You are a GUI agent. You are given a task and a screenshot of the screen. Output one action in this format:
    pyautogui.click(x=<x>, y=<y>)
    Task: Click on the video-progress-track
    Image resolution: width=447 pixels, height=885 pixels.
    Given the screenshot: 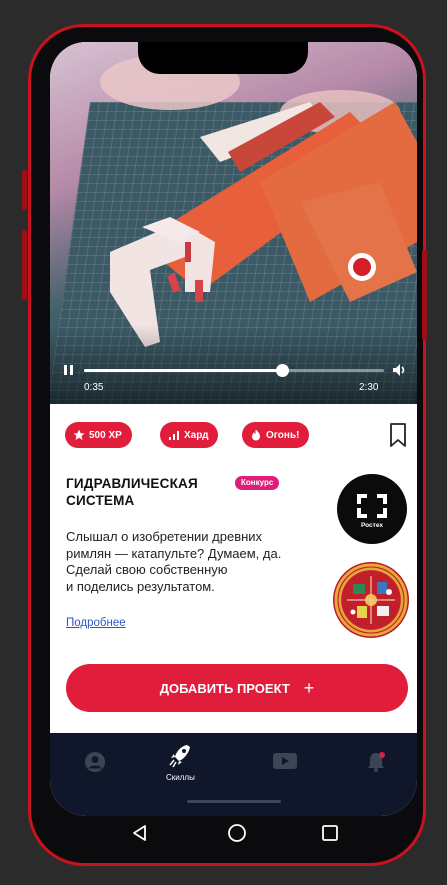 What is the action you would take?
    pyautogui.click(x=234, y=370)
    